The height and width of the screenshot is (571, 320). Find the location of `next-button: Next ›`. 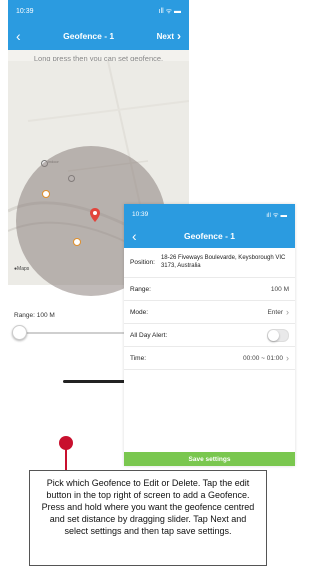

next-button: Next › is located at coordinates (169, 36).